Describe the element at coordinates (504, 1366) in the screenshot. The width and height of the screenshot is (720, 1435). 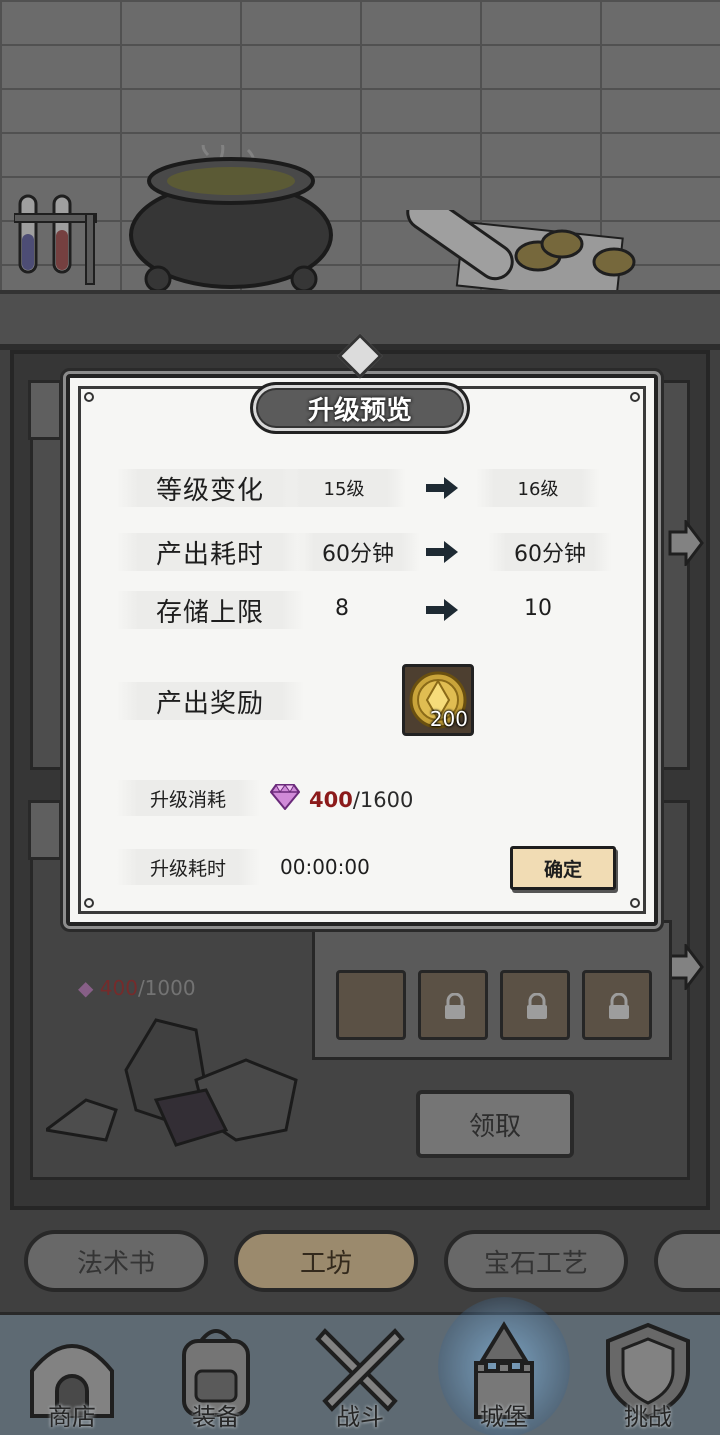
I see `nav-castle: 城堡` at that location.